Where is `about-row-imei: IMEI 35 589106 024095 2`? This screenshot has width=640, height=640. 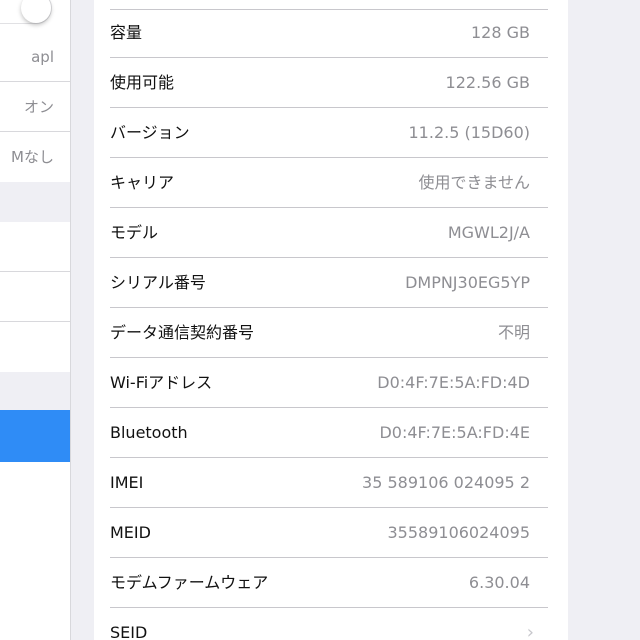 about-row-imei: IMEI 35 589106 024095 2 is located at coordinates (331, 483).